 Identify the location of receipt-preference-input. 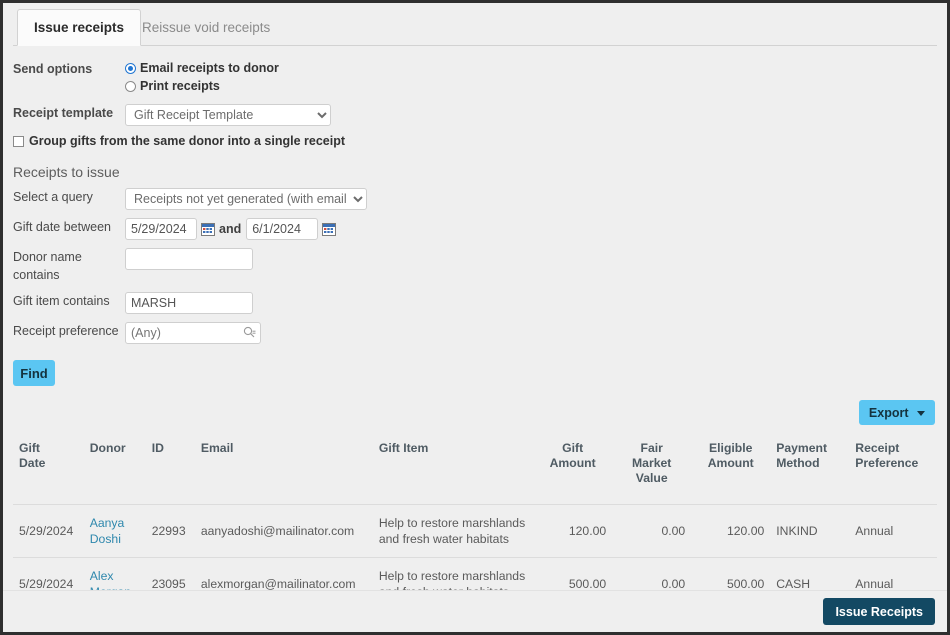
(193, 333).